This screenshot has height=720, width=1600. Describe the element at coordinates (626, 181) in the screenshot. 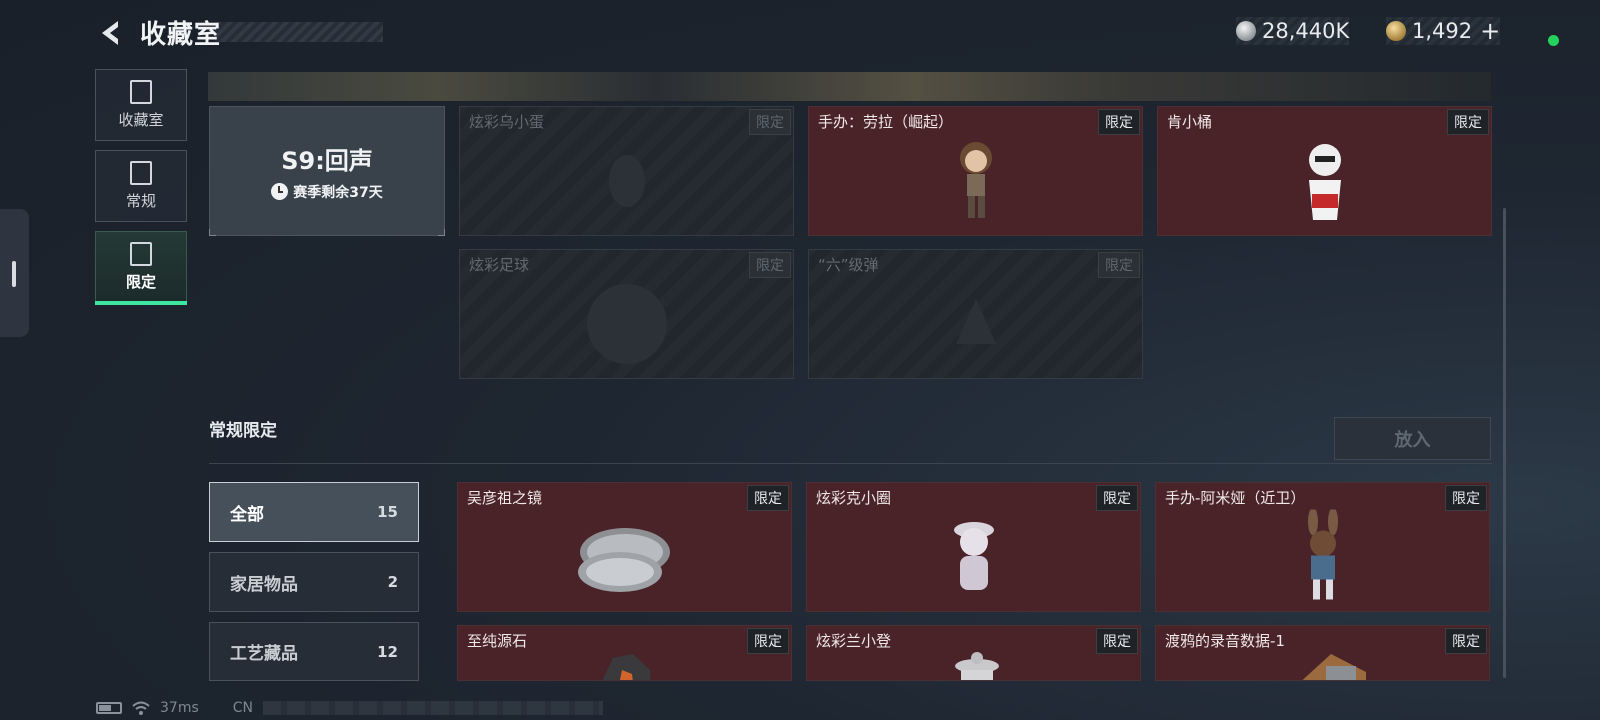

I see `egg-figure-icon` at that location.